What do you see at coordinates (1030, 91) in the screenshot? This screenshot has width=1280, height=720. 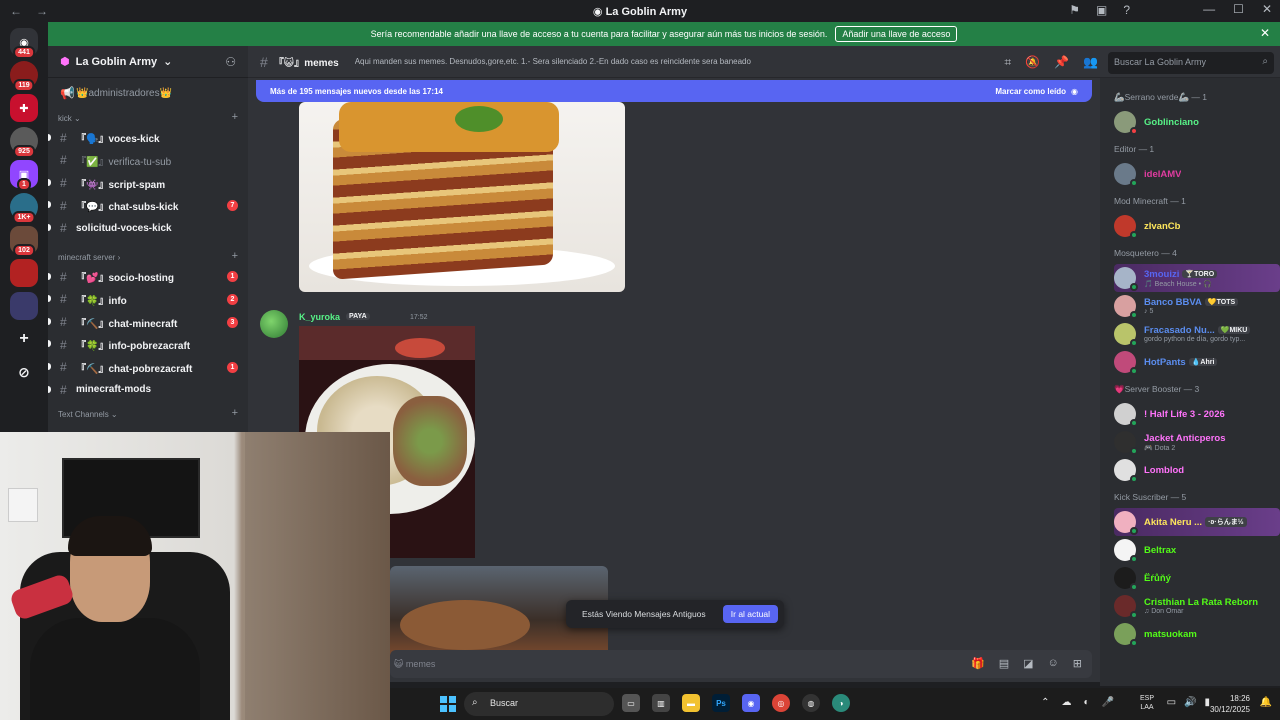 I see `mark-read-button: Marcar como leído` at bounding box center [1030, 91].